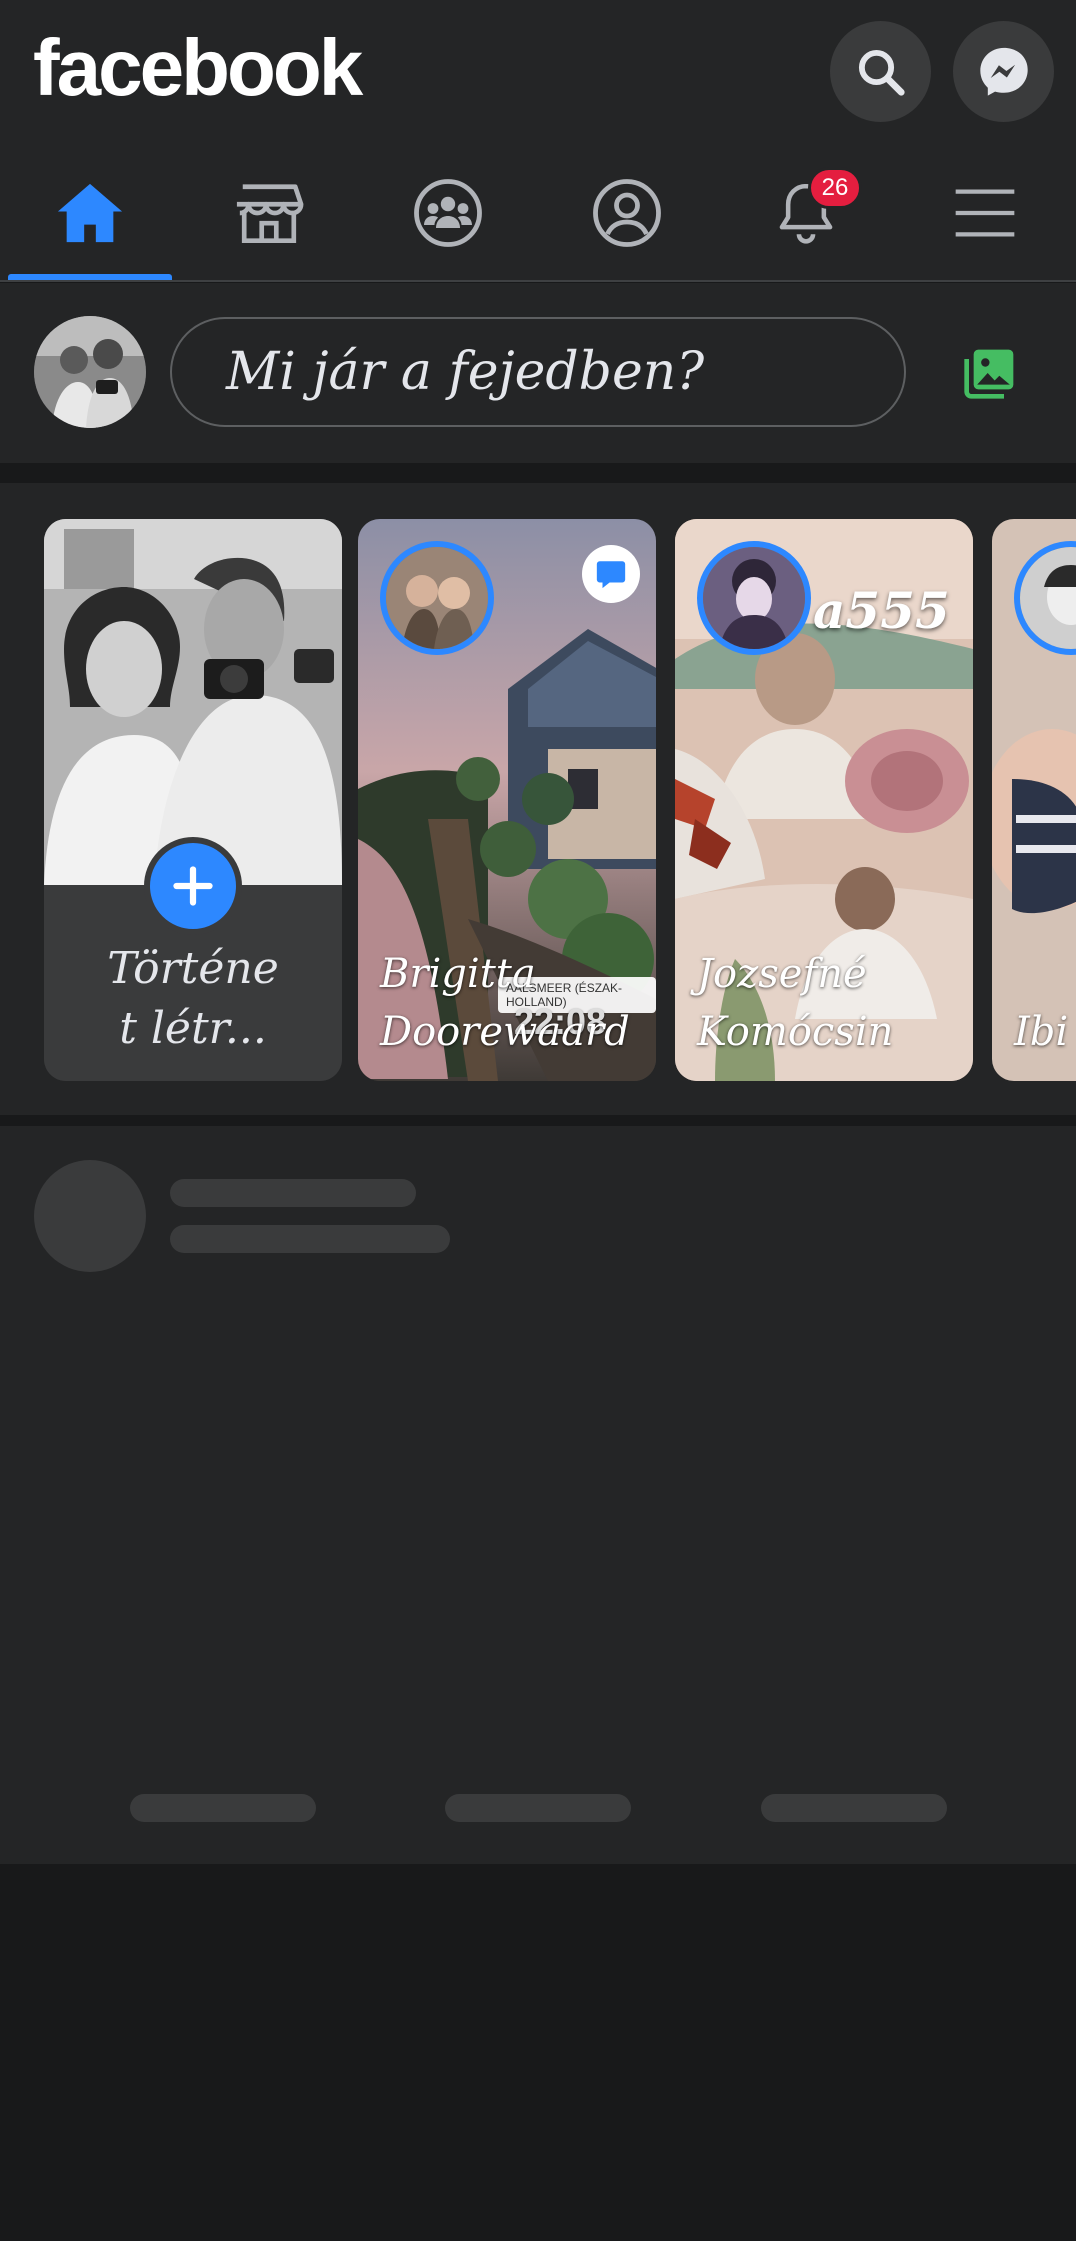  What do you see at coordinates (90, 277) in the screenshot?
I see `active-tab-indicator` at bounding box center [90, 277].